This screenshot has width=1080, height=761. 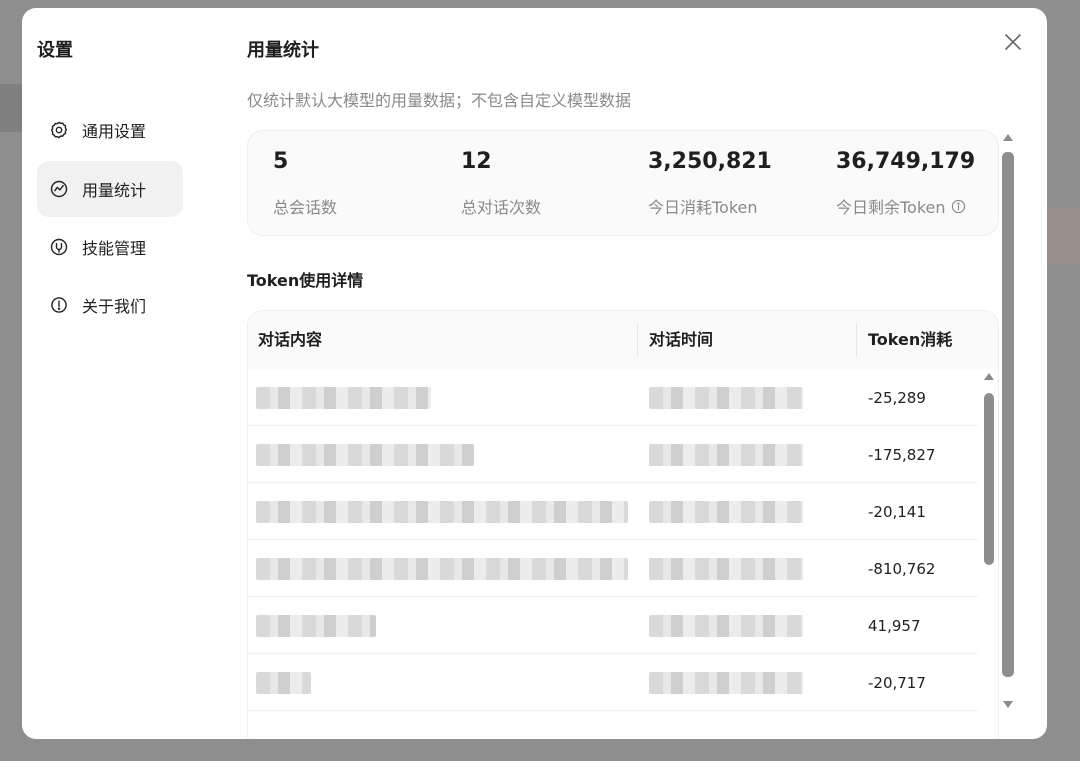 What do you see at coordinates (305, 207) in the screenshot?
I see `stat-label: 总会话数` at bounding box center [305, 207].